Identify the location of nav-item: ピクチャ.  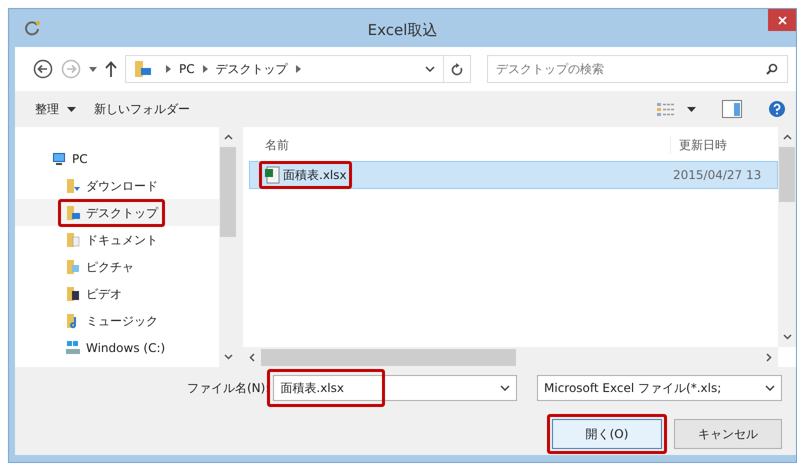
(99, 267).